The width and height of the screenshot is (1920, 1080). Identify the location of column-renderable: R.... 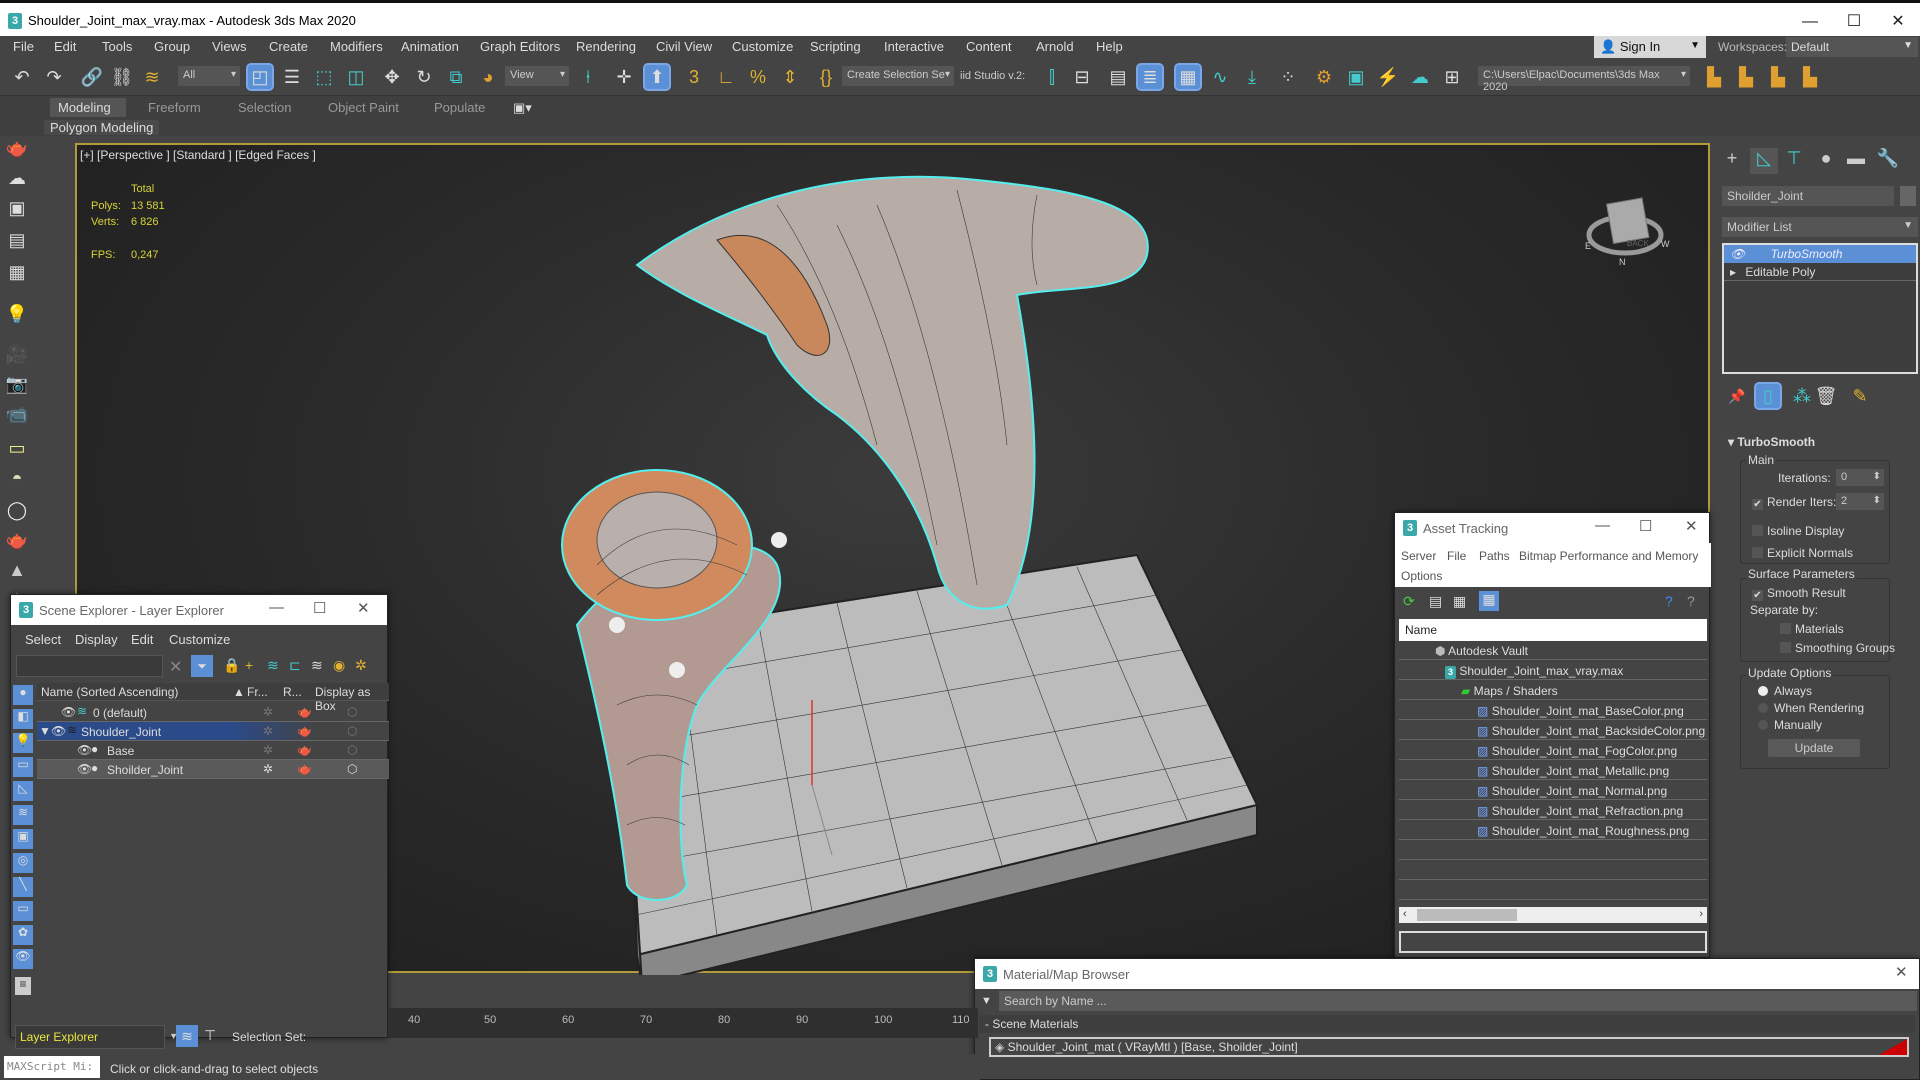
(292, 692).